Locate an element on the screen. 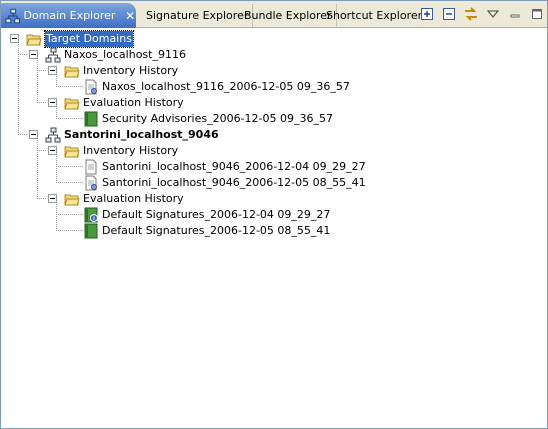 The height and width of the screenshot is (429, 548). tab-domain-explorer: Domain Explorer ✕ is located at coordinates (68, 15).